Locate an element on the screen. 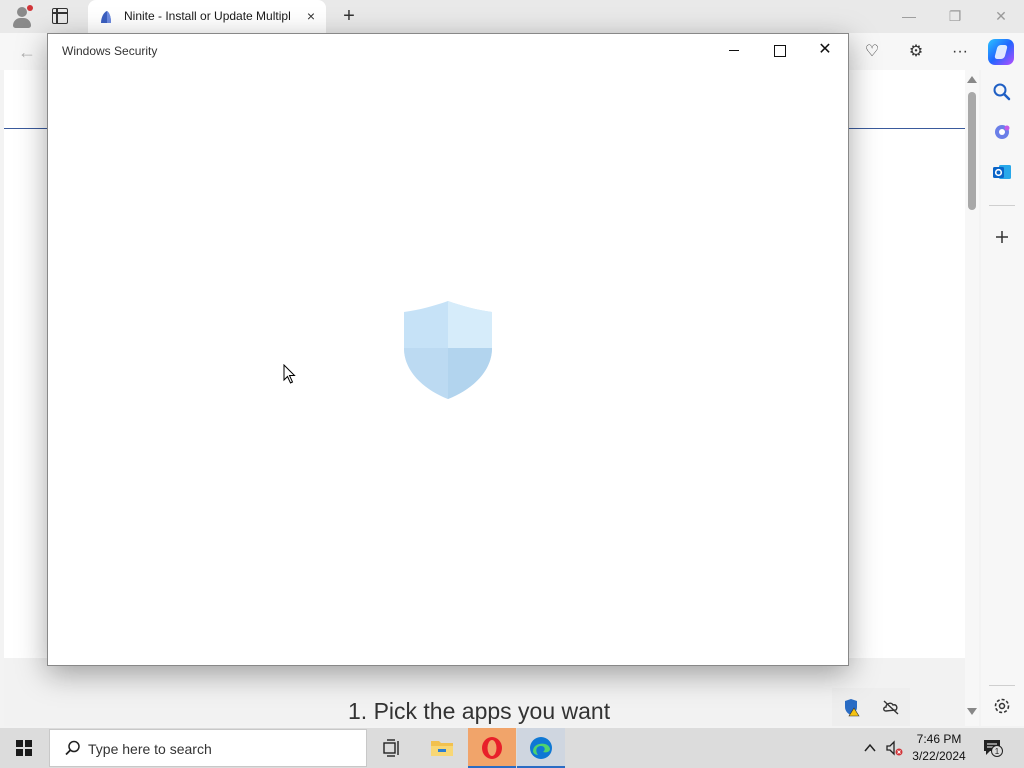 The height and width of the screenshot is (768, 1024). edge-browser-button is located at coordinates (541, 748).